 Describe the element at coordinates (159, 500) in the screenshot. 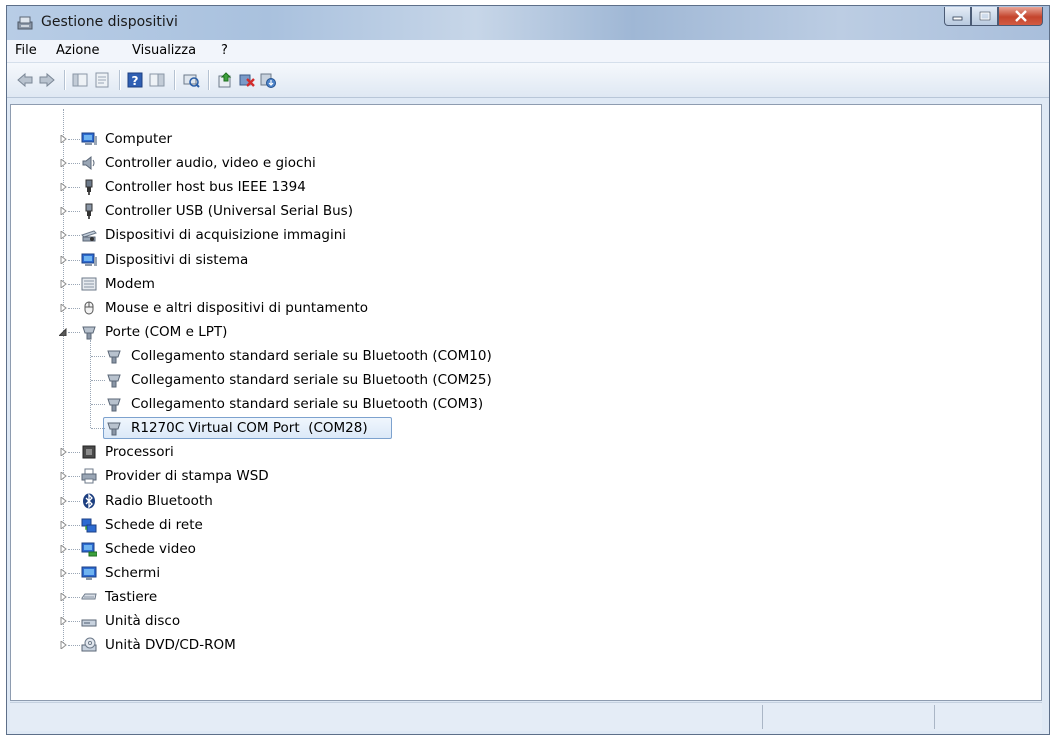

I see `tree-category-label: Radio Bluetooth` at that location.